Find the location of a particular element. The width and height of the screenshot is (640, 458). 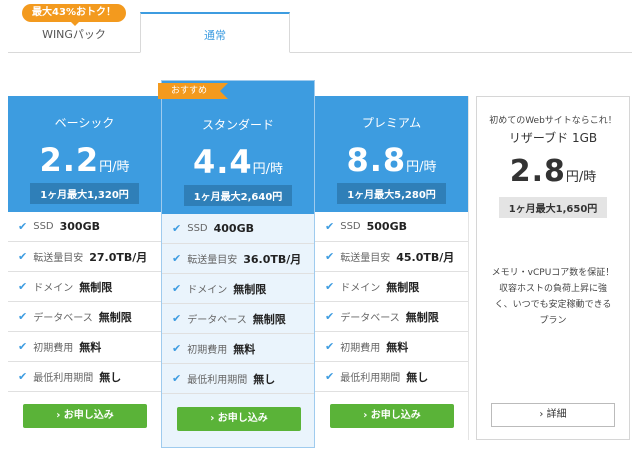

plan-header: ベーシック 2.2円/時 1ヶ月最大1,320円 is located at coordinates (84, 154).